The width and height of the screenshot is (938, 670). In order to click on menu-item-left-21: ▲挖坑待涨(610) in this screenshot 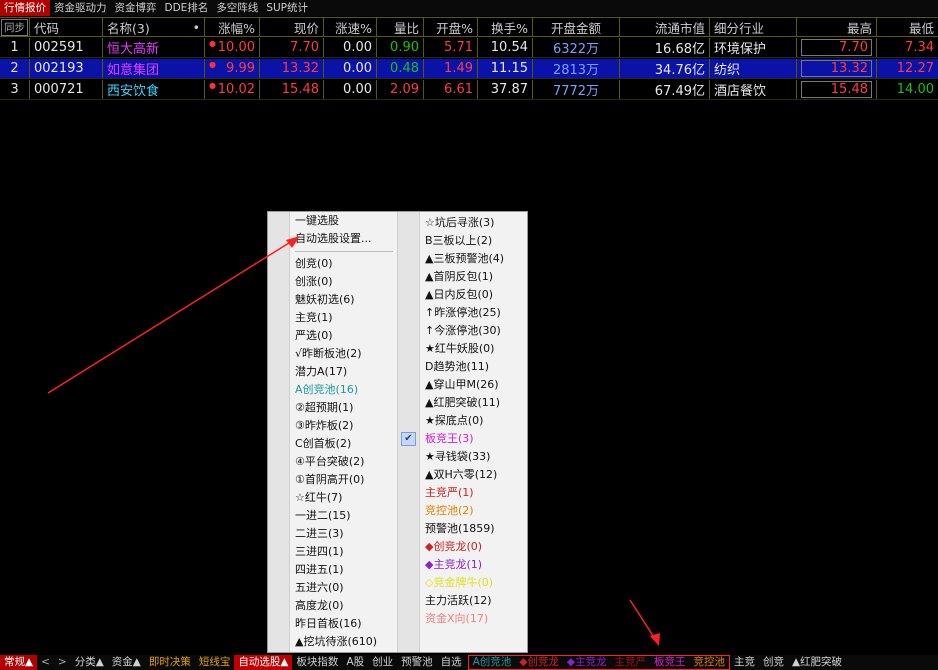, I will do `click(332, 642)`.